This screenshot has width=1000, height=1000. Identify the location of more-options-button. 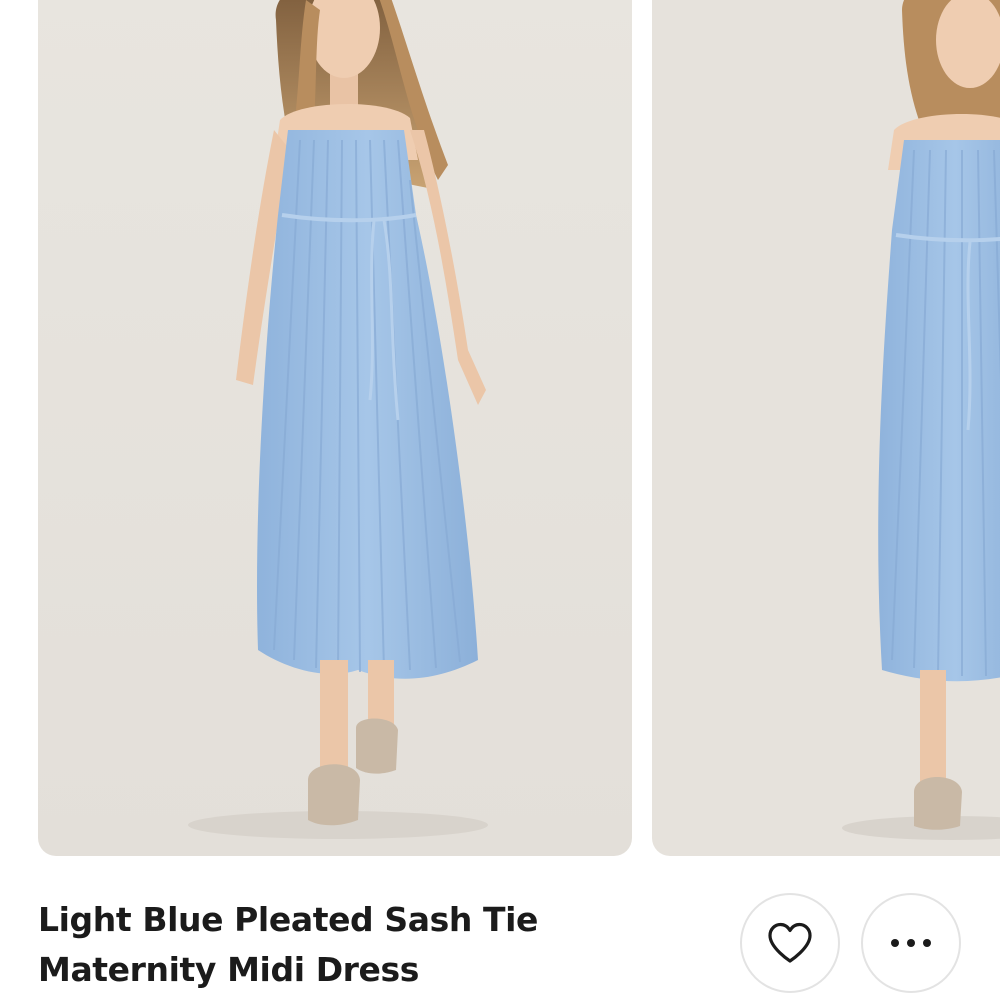
(911, 943).